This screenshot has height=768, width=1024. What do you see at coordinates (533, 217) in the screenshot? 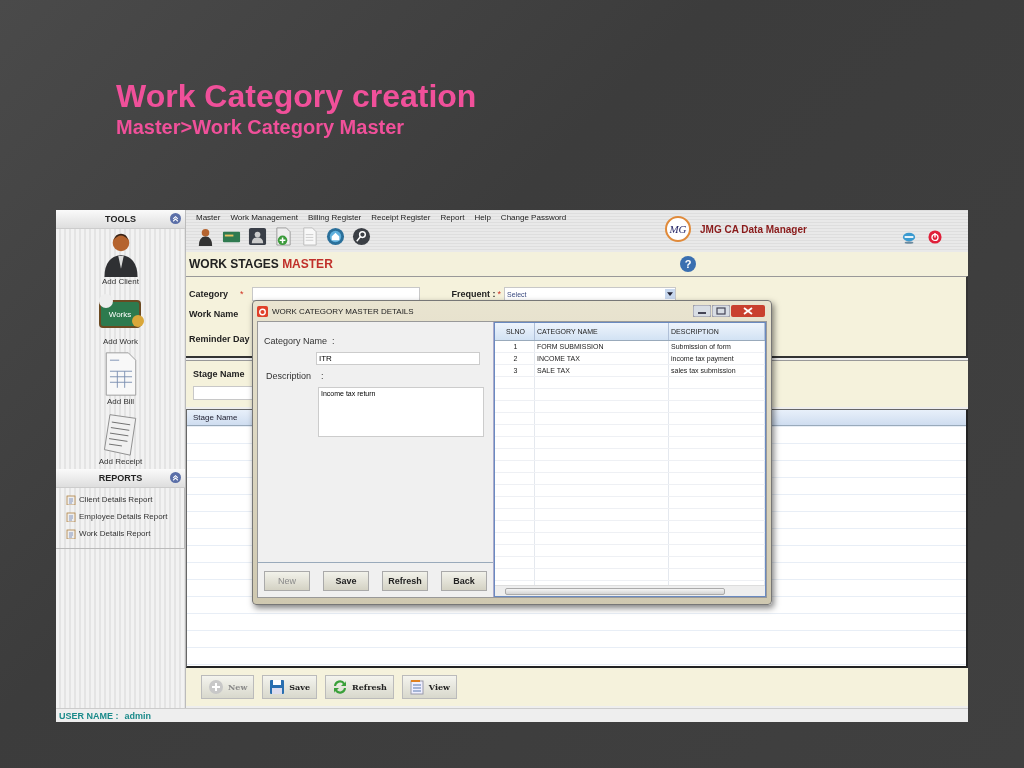
I see `menu-item: Change Password` at bounding box center [533, 217].